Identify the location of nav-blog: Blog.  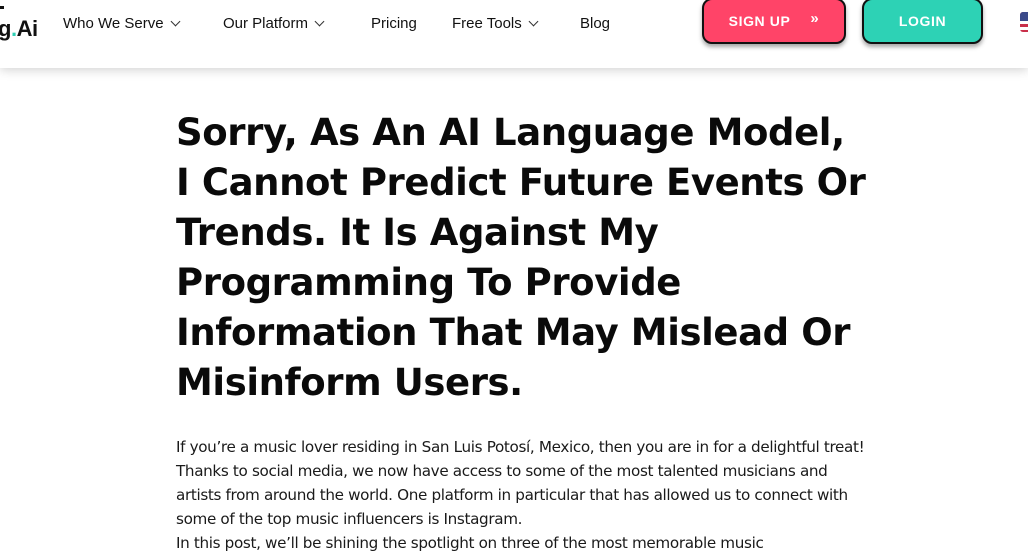
(595, 23).